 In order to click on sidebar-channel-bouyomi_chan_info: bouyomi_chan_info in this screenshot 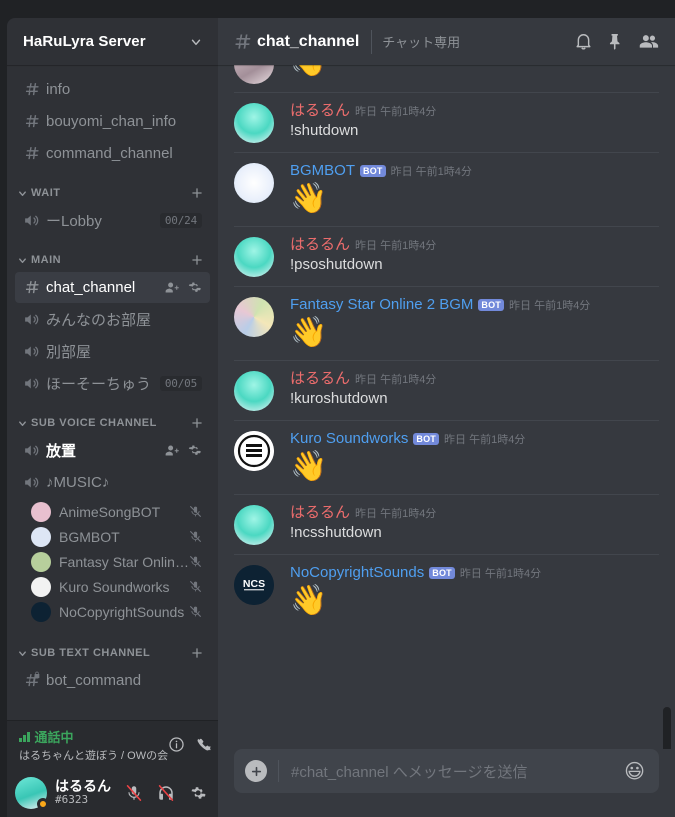, I will do `click(112, 121)`.